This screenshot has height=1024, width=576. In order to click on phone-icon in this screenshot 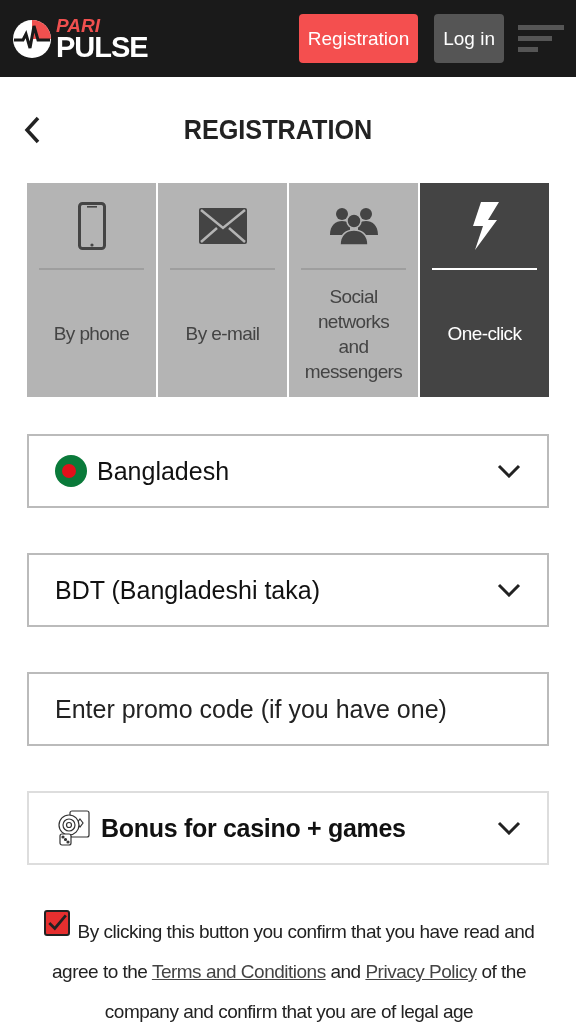, I will do `click(91, 225)`.